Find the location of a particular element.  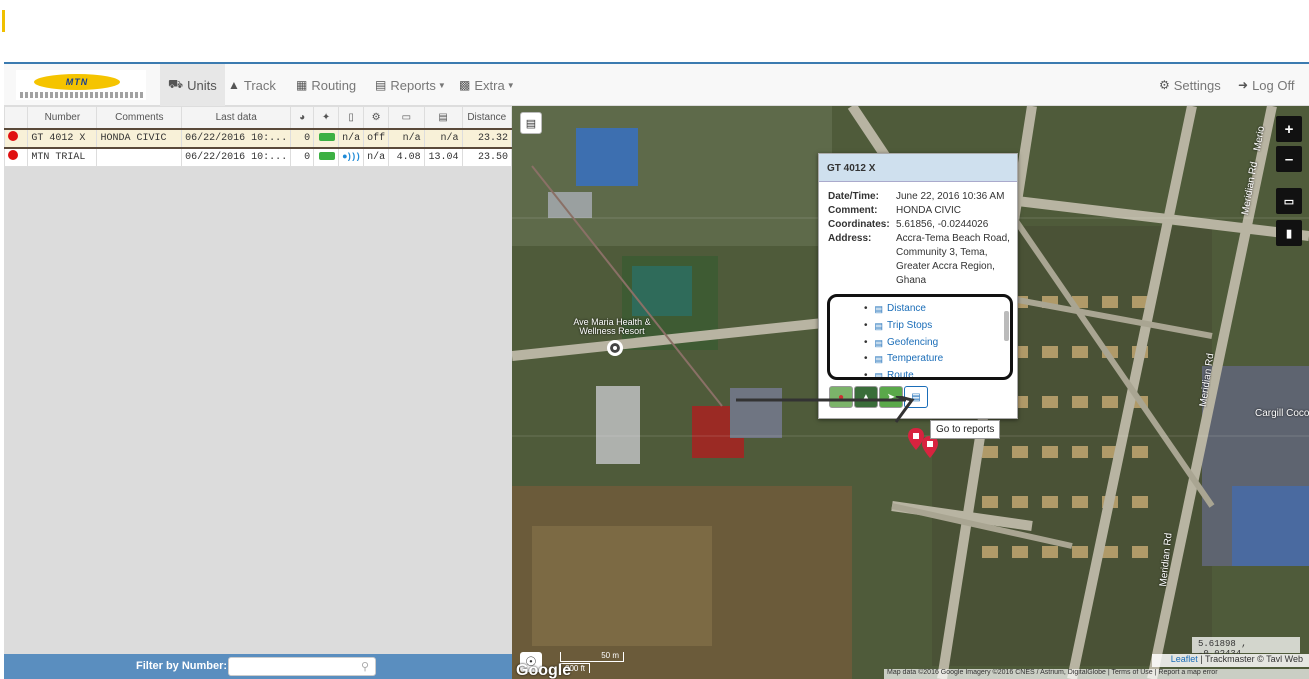

gsm-cell: ●))) is located at coordinates (351, 157).